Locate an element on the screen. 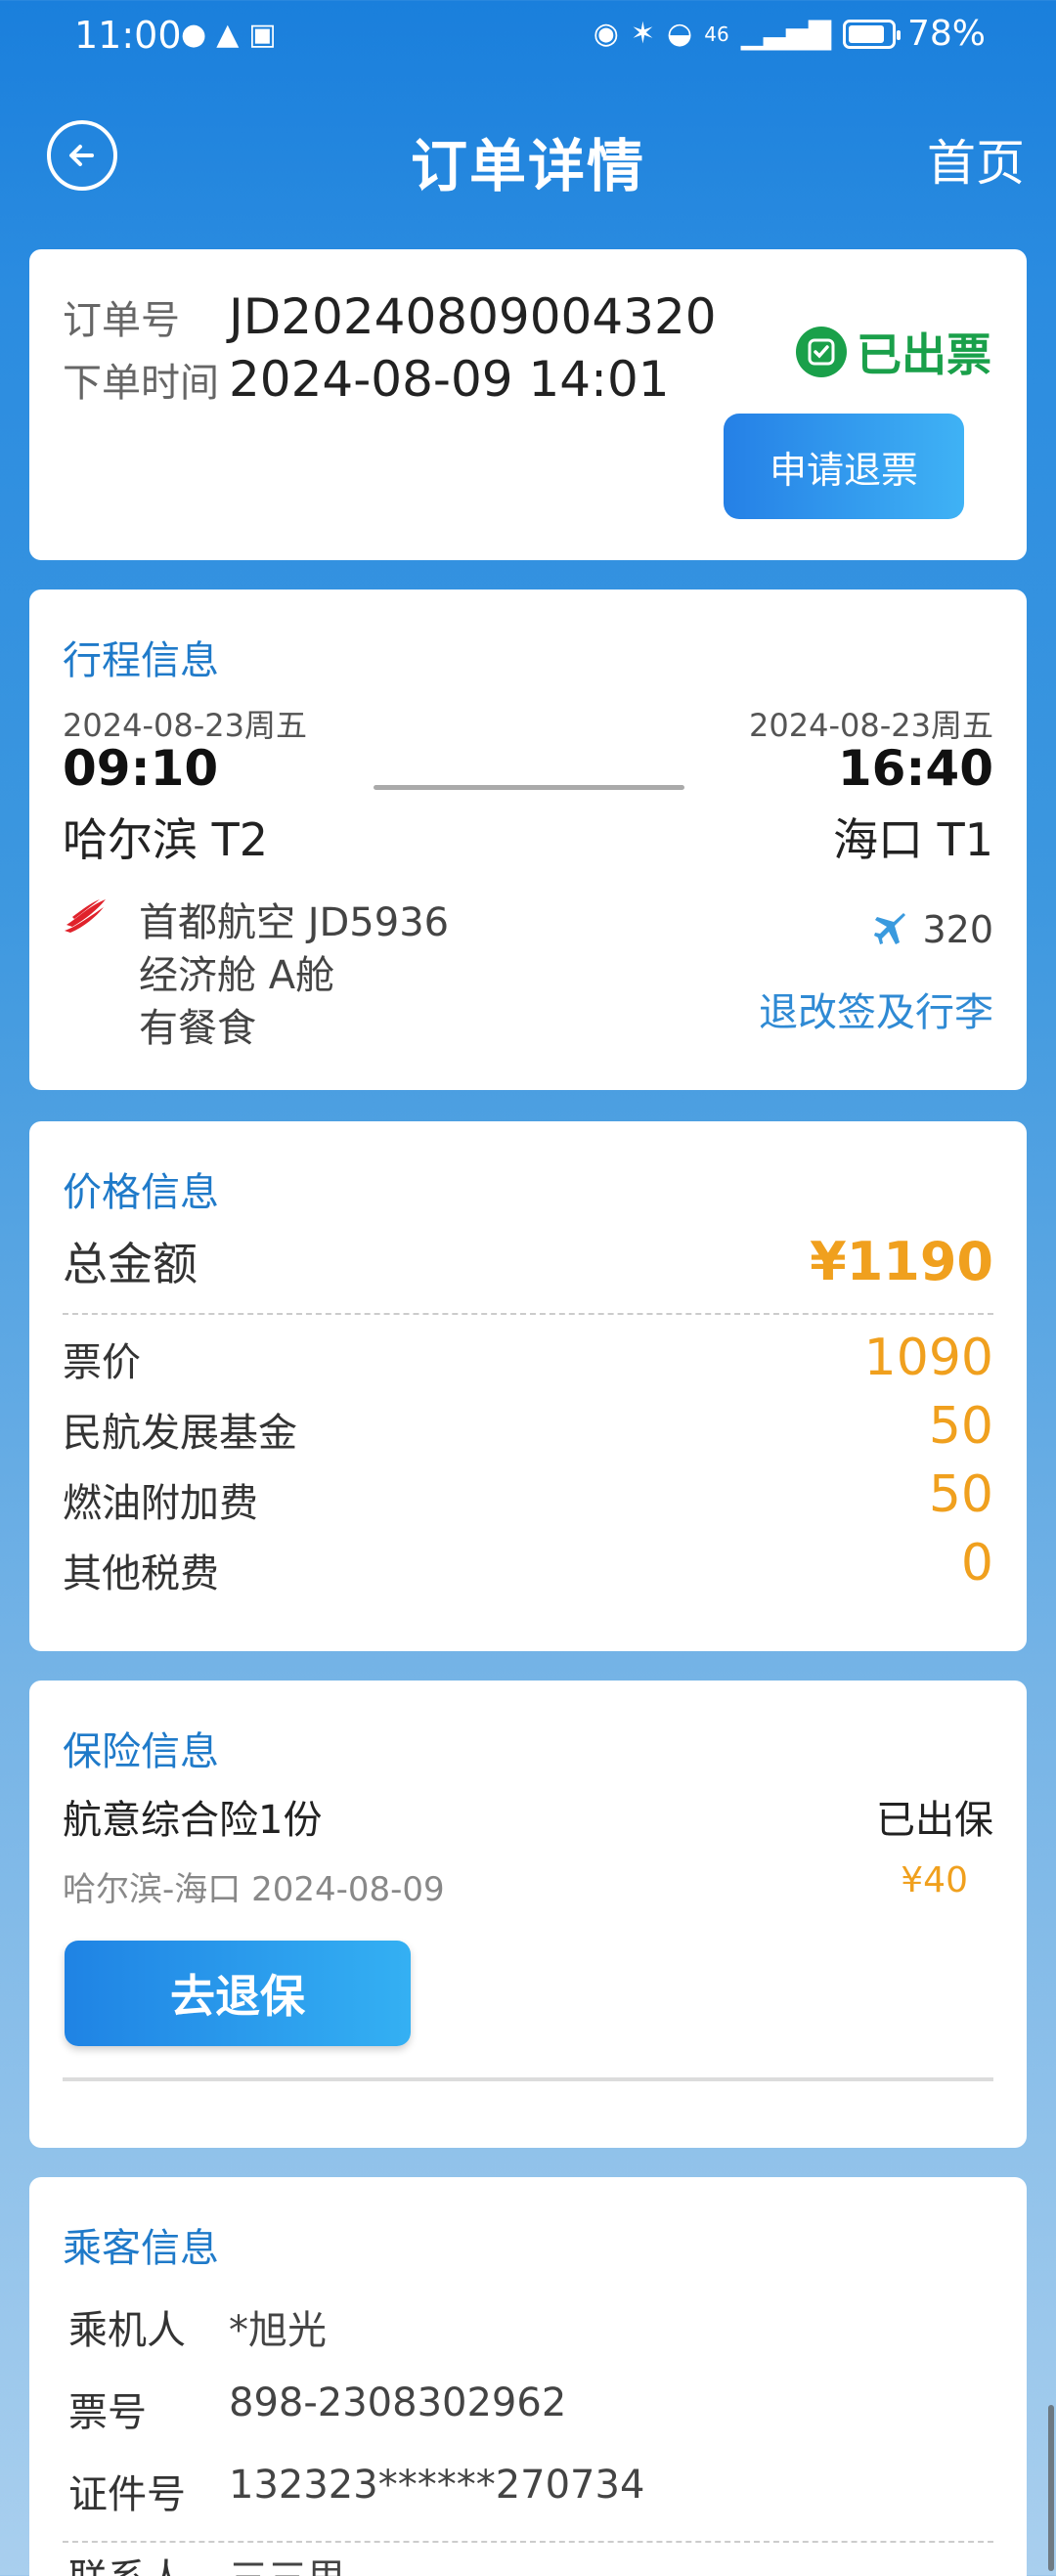 This screenshot has height=2576, width=1056. aircraft-model: 320 is located at coordinates (957, 929).